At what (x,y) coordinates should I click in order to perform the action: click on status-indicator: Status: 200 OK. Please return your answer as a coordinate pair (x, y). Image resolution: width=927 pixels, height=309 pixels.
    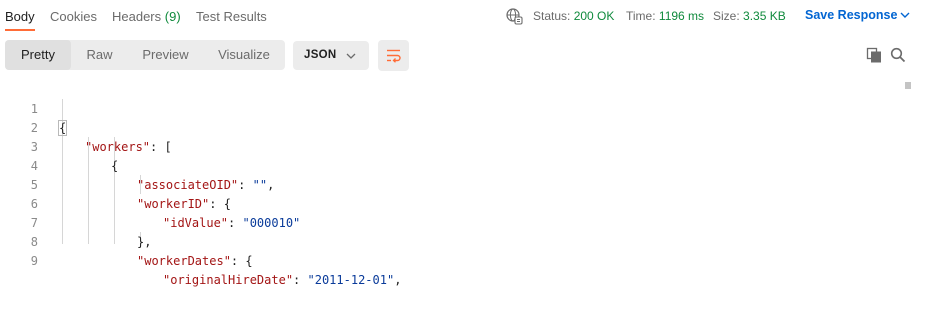
    Looking at the image, I should click on (573, 16).